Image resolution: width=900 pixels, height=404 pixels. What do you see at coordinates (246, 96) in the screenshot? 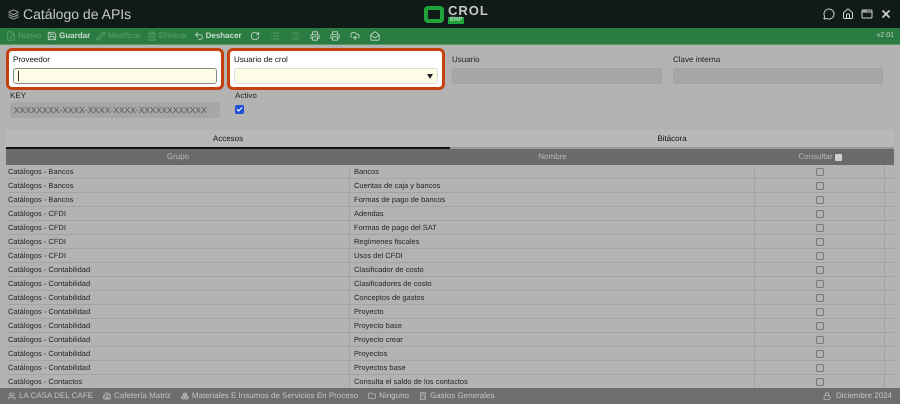
I see `field-label: Activo` at bounding box center [246, 96].